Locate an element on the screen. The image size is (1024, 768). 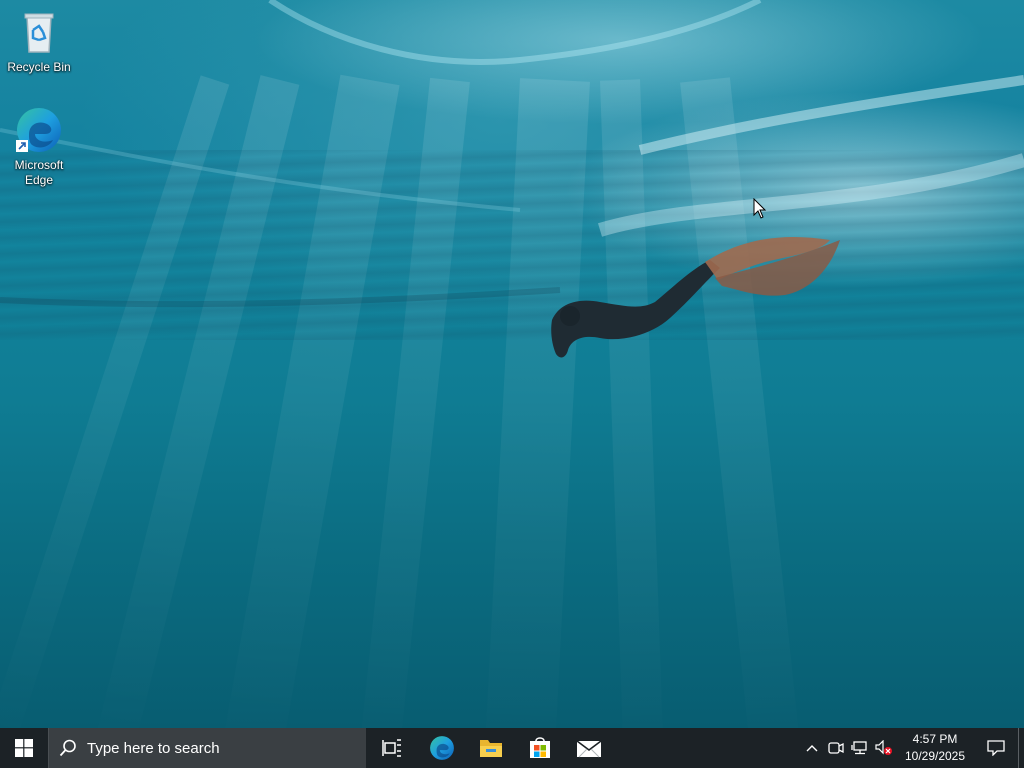
meet-now-icon is located at coordinates (836, 748).